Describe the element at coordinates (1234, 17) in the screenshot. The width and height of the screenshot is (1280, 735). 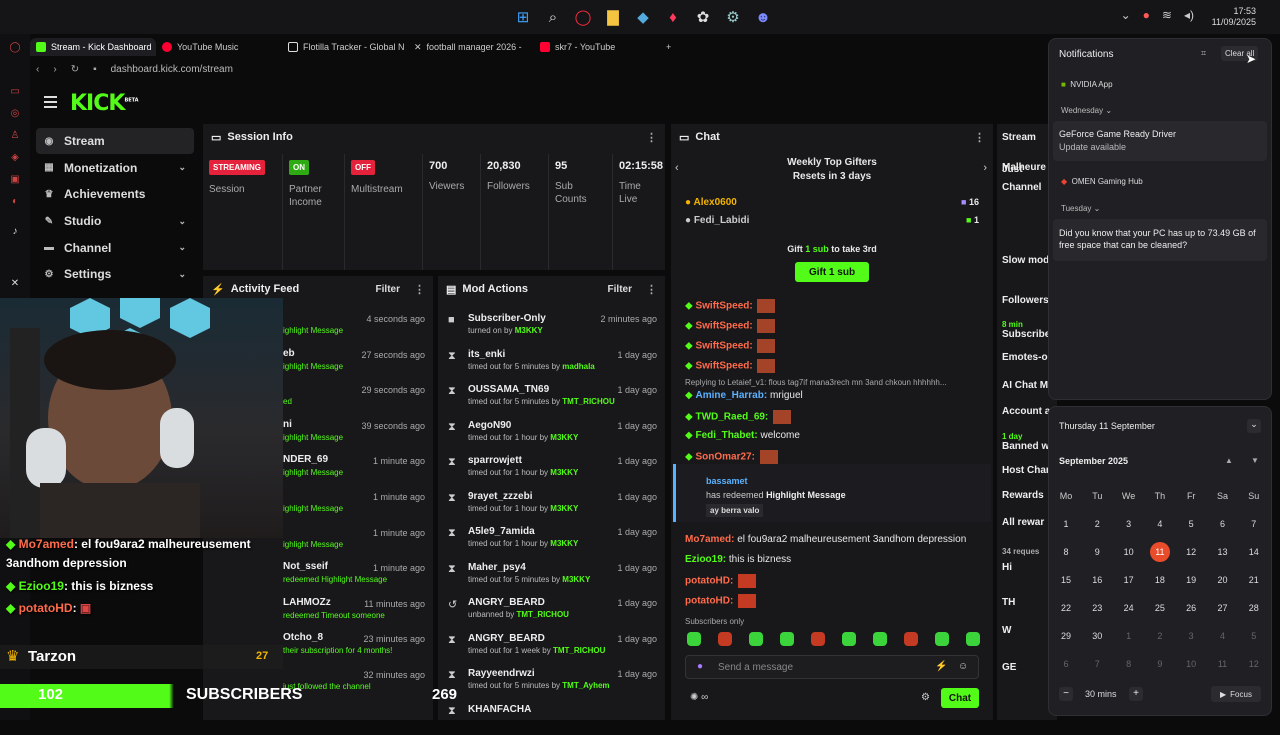
I see `clock: 17:53 11/09/2025` at that location.